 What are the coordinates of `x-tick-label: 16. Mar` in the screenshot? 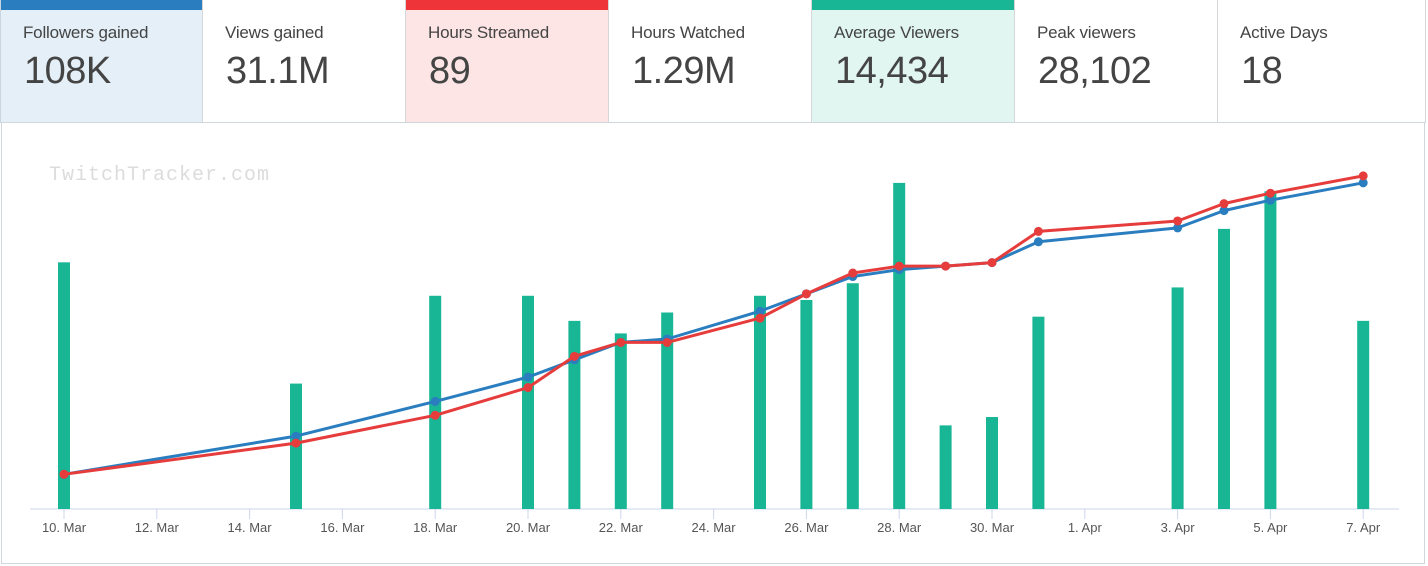 It's located at (342, 527).